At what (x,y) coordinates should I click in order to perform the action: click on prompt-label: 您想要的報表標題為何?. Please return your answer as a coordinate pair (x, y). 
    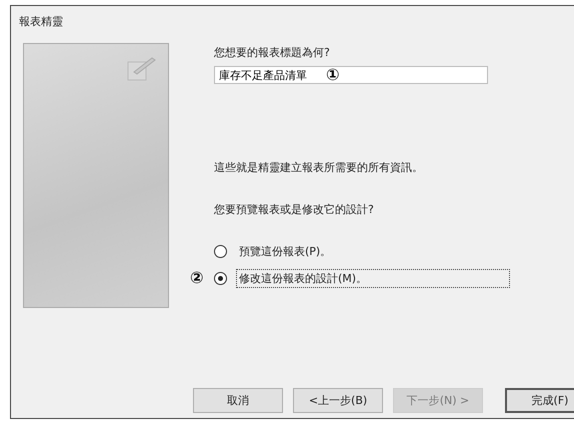
    Looking at the image, I should click on (272, 53).